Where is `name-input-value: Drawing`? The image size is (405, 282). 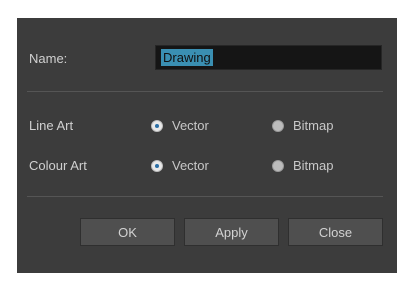 name-input-value: Drawing is located at coordinates (187, 57).